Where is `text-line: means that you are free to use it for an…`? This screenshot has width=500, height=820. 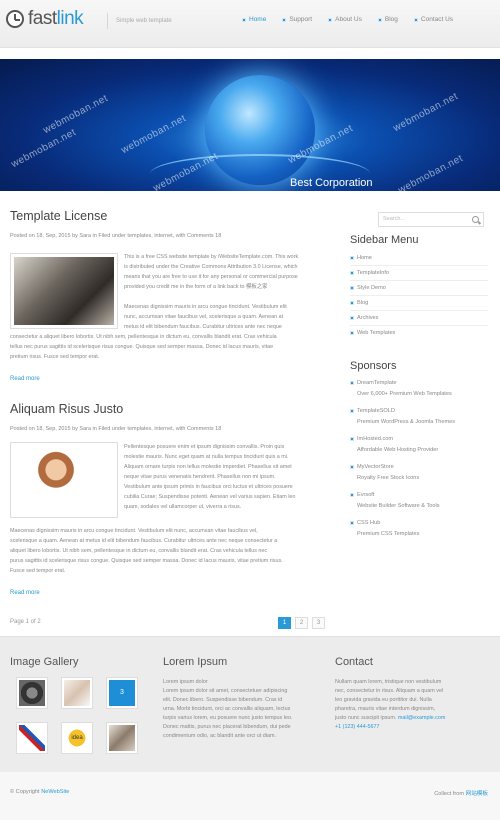
text-line: means that you are free to use it for an… is located at coordinates (211, 277).